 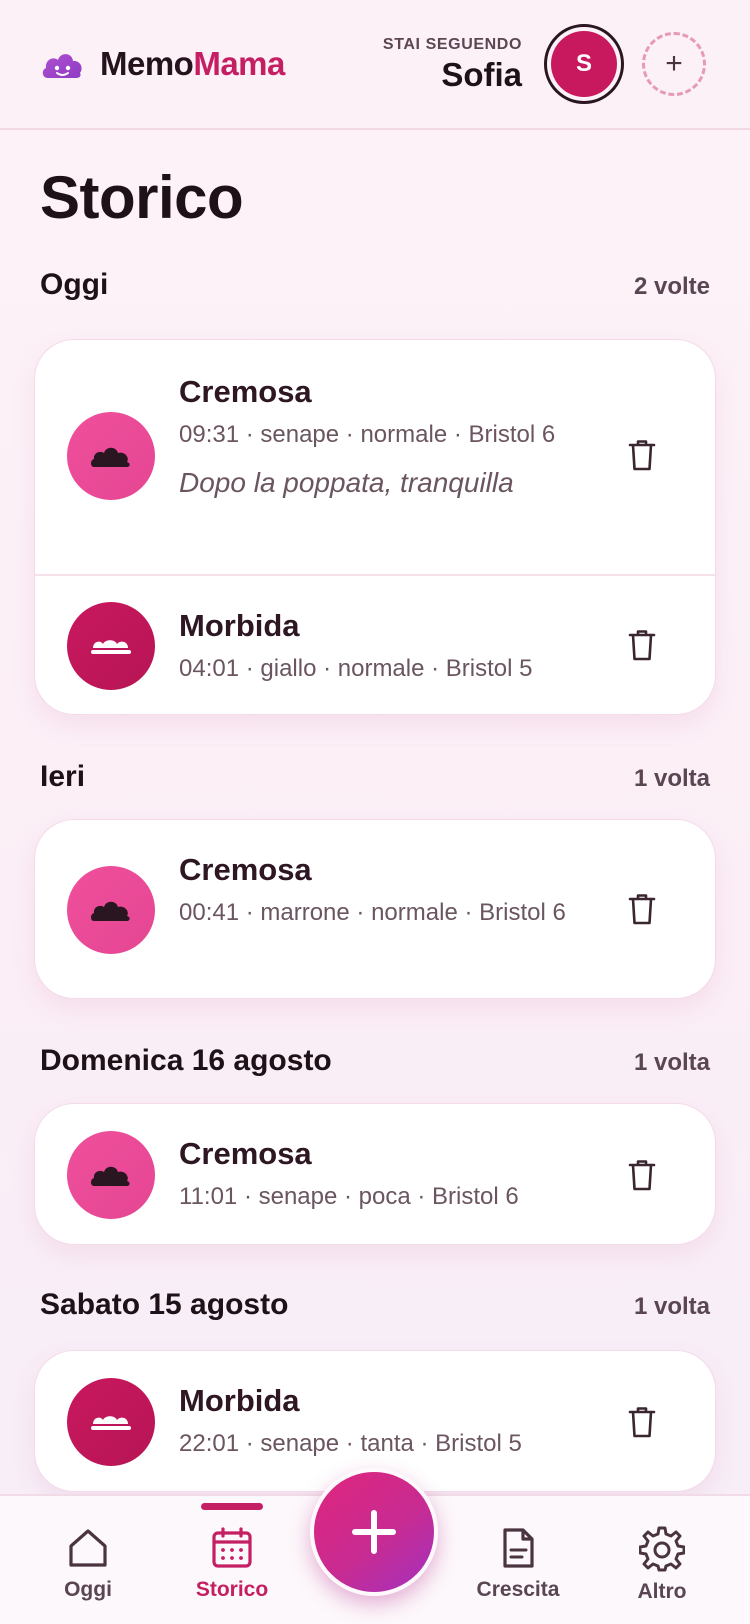 I want to click on nav-item-today: Oggi, so click(x=88, y=1564).